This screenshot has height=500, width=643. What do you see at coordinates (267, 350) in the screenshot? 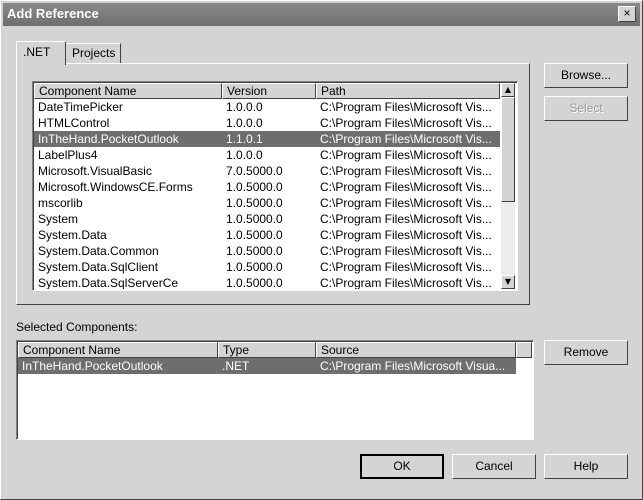
I see `selected-column-header-type: Type` at bounding box center [267, 350].